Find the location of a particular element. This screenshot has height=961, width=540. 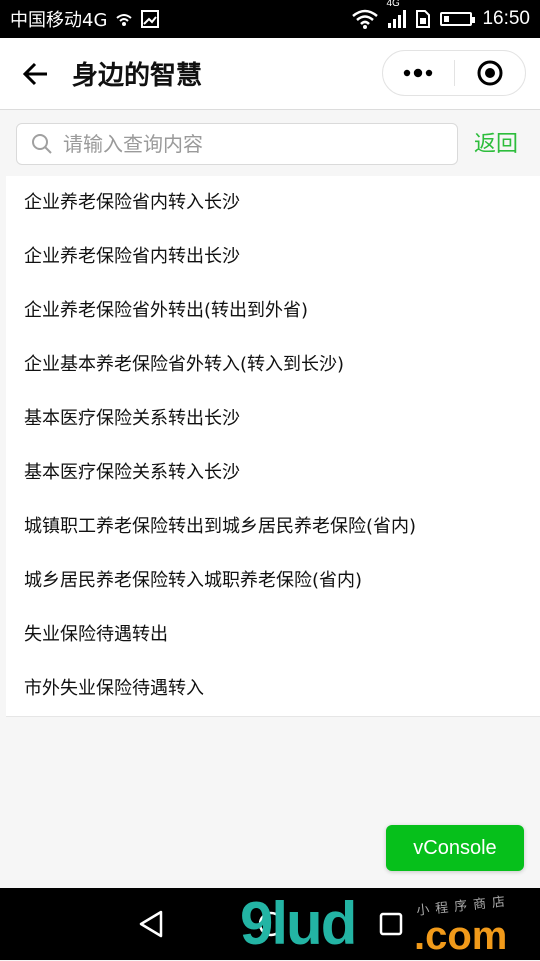

page-title: 身边的智慧 is located at coordinates (137, 76).